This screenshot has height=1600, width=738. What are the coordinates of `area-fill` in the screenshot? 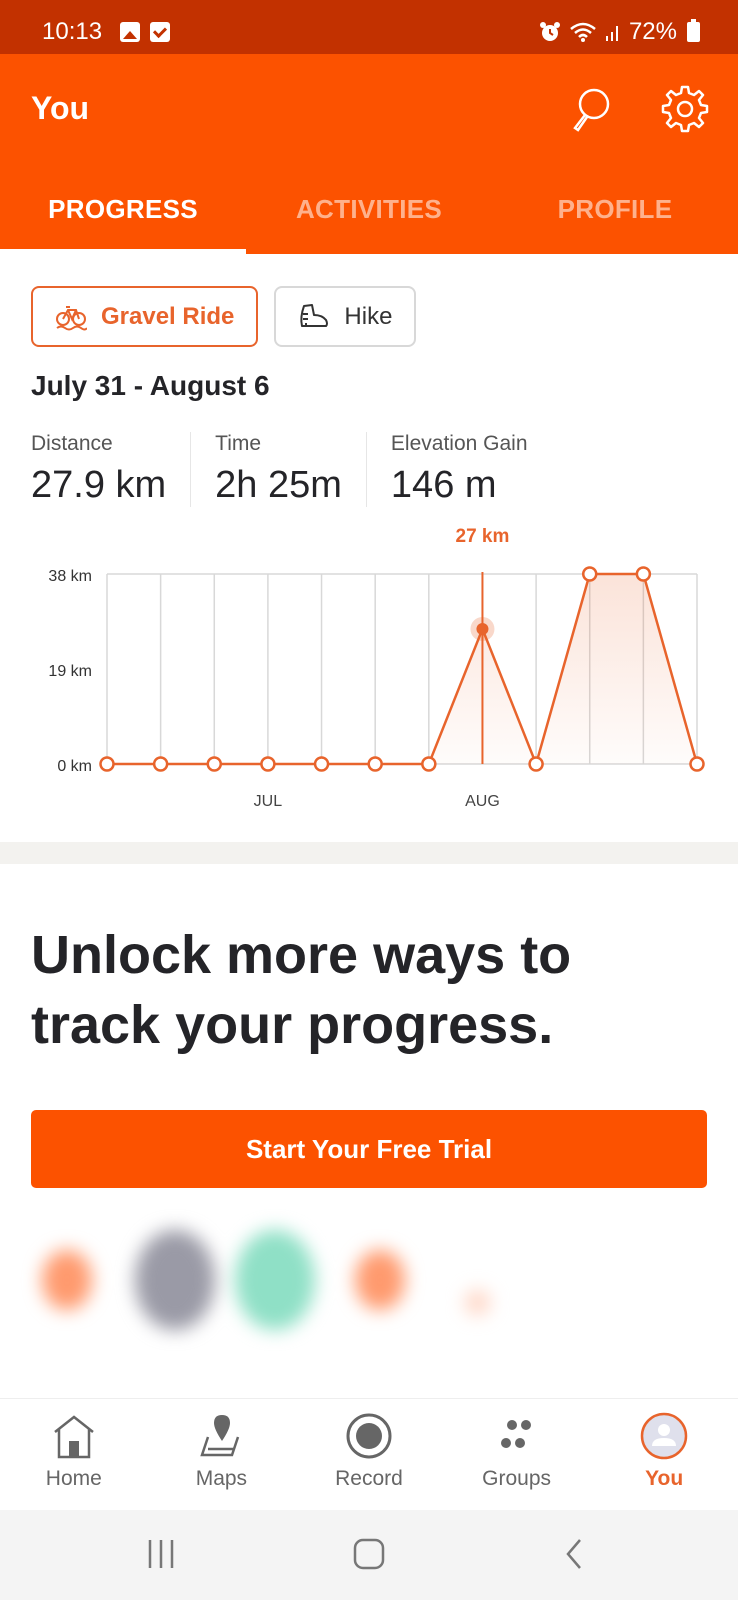 It's located at (402, 669).